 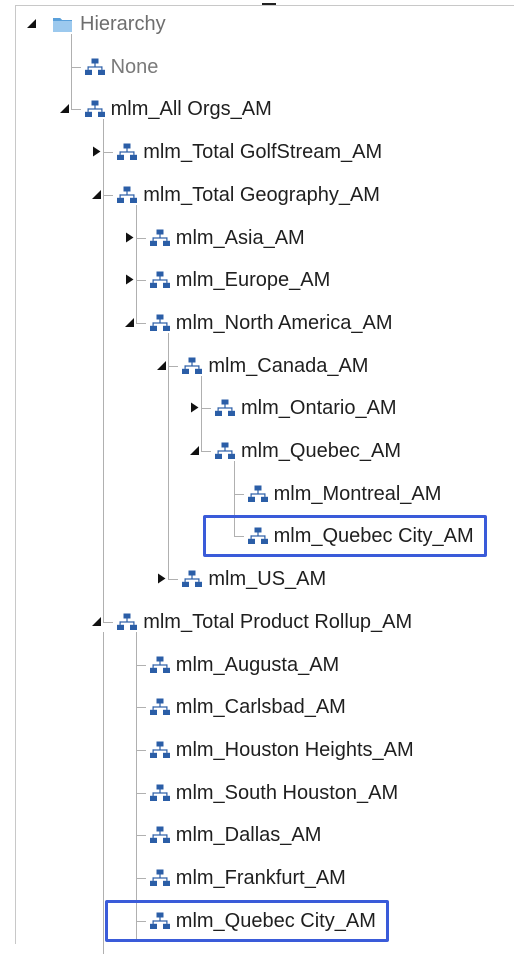 I want to click on tree-node-none: None, so click(x=121, y=67).